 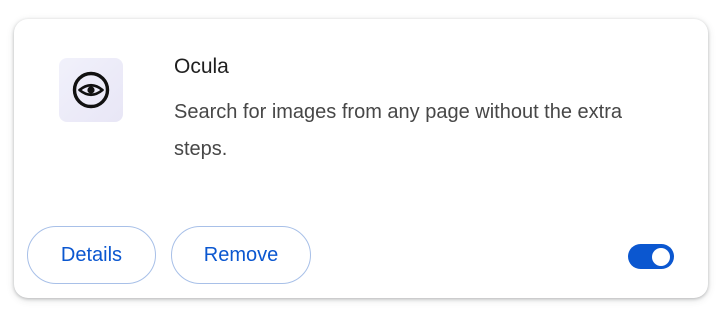 I want to click on enable-toggle, so click(x=651, y=256).